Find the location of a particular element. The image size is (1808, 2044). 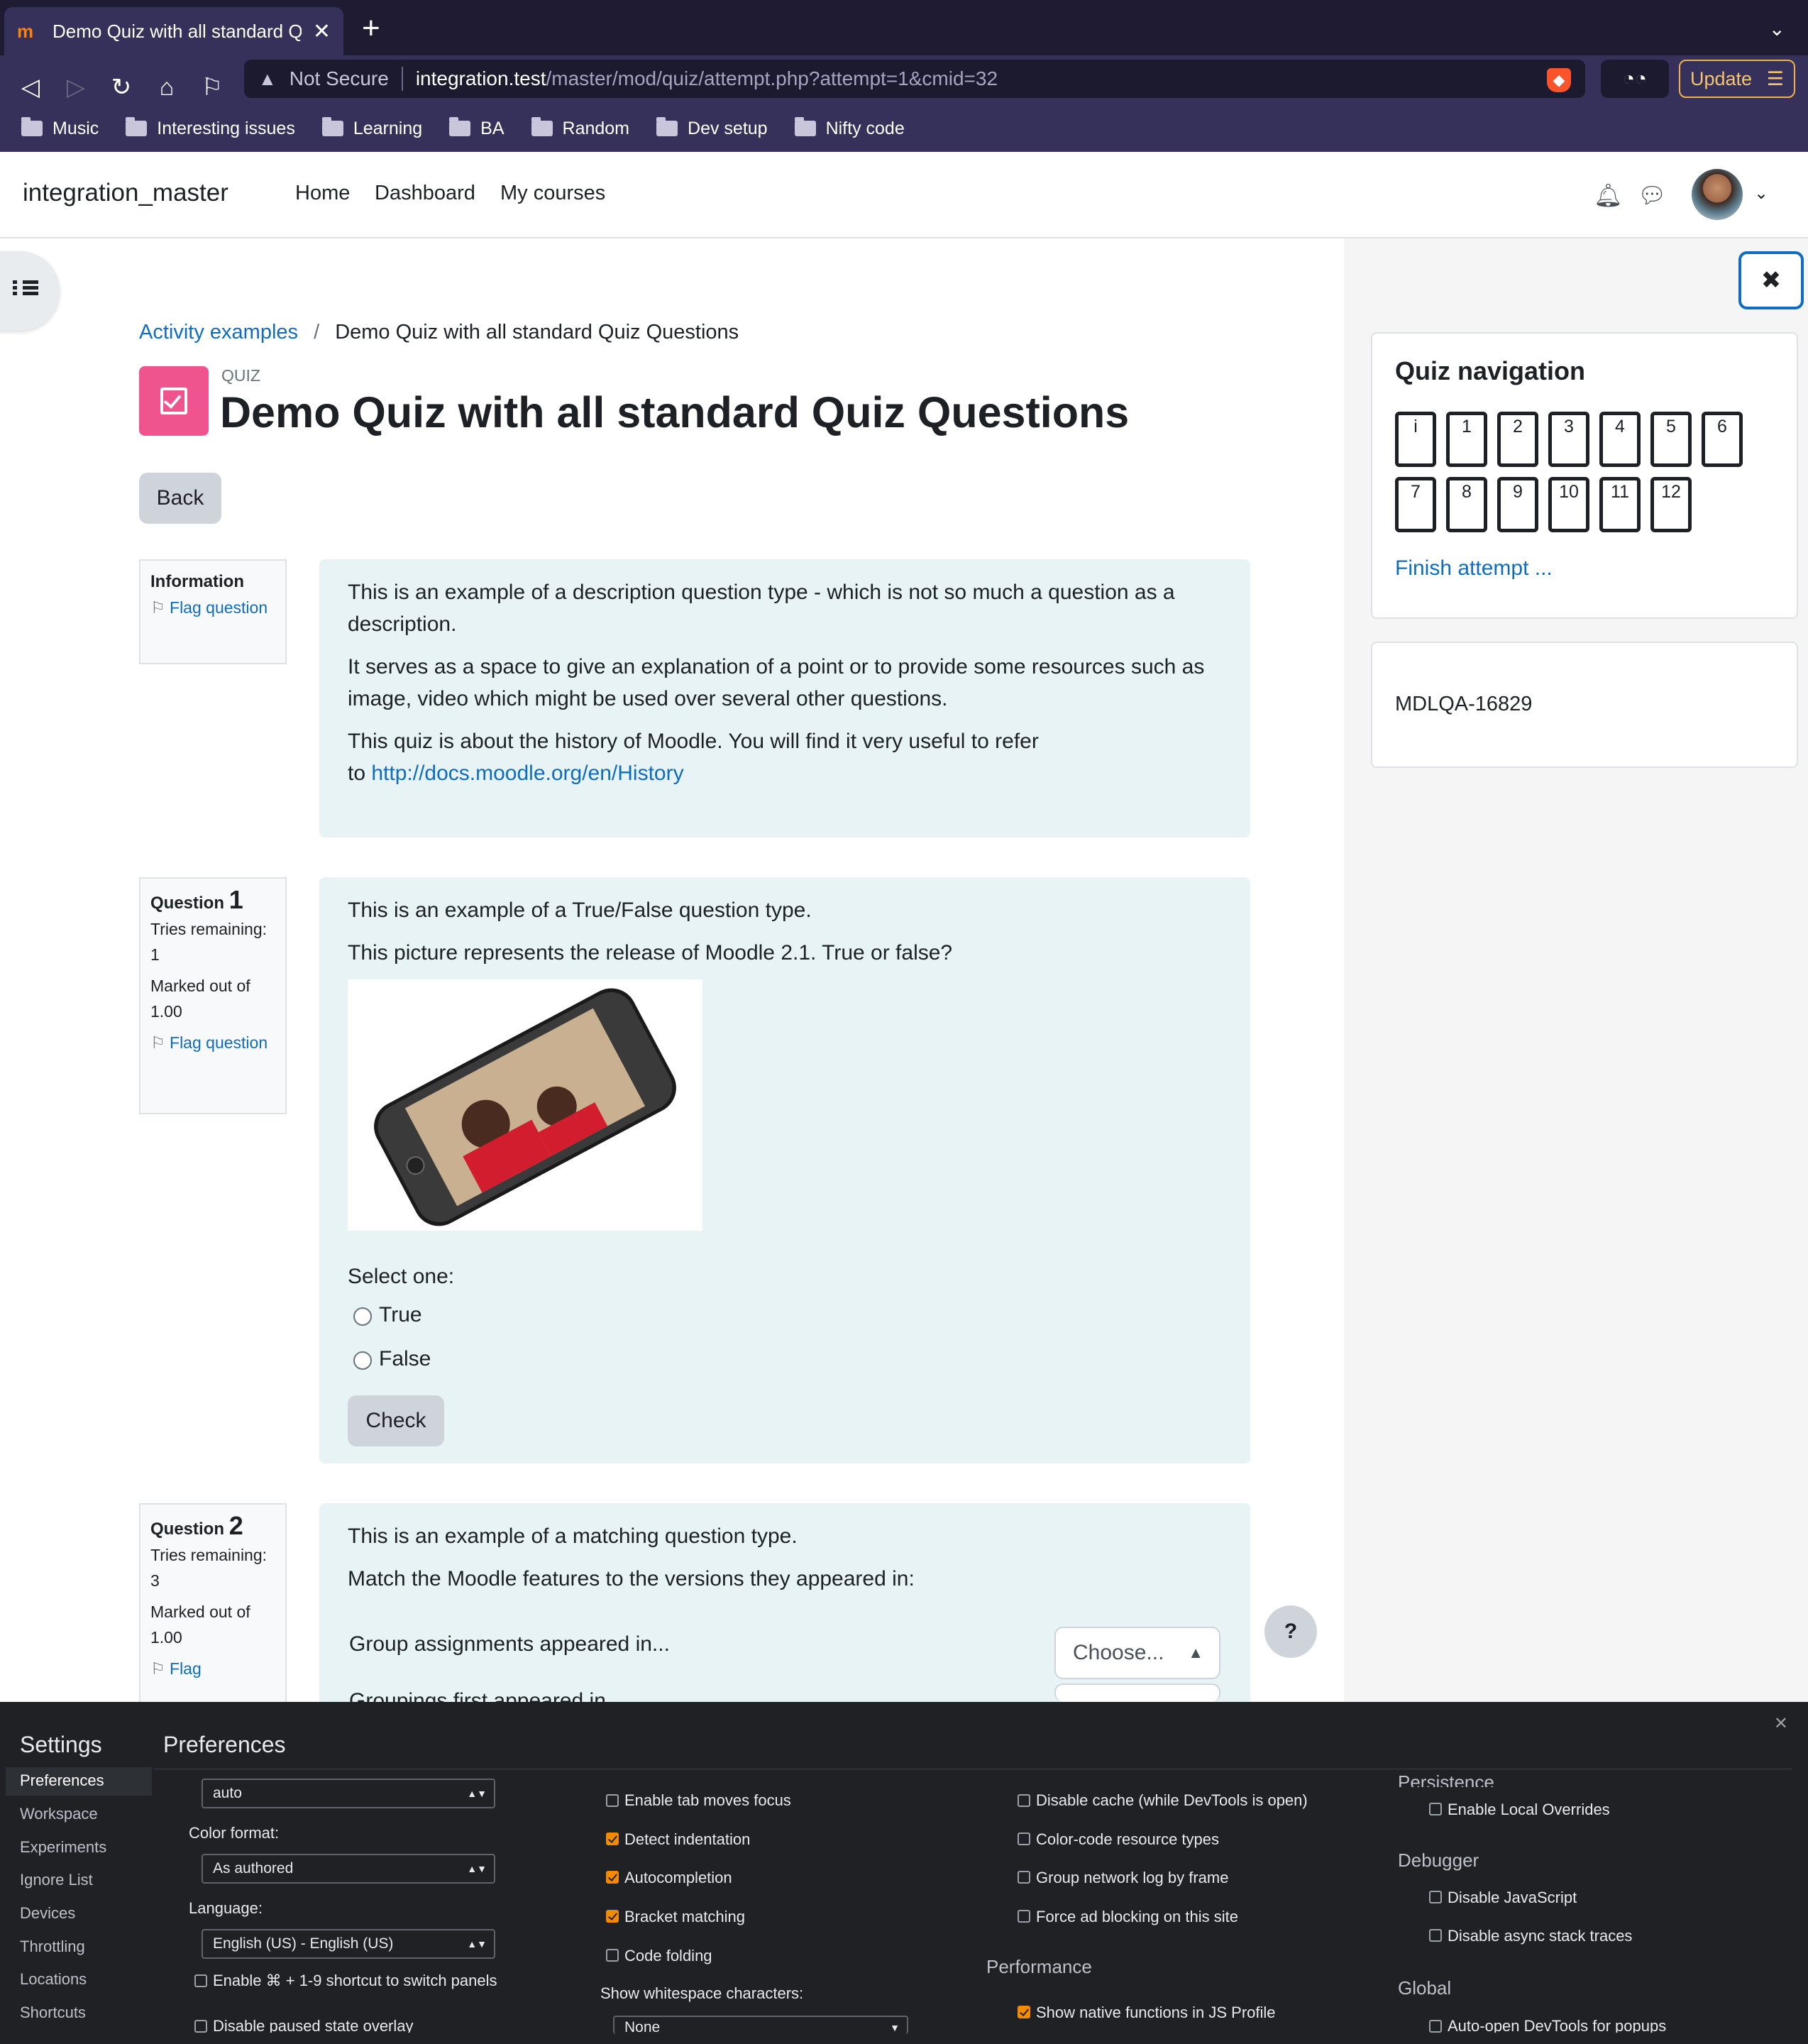

bookmark-folder: Dev setup is located at coordinates (712, 128).